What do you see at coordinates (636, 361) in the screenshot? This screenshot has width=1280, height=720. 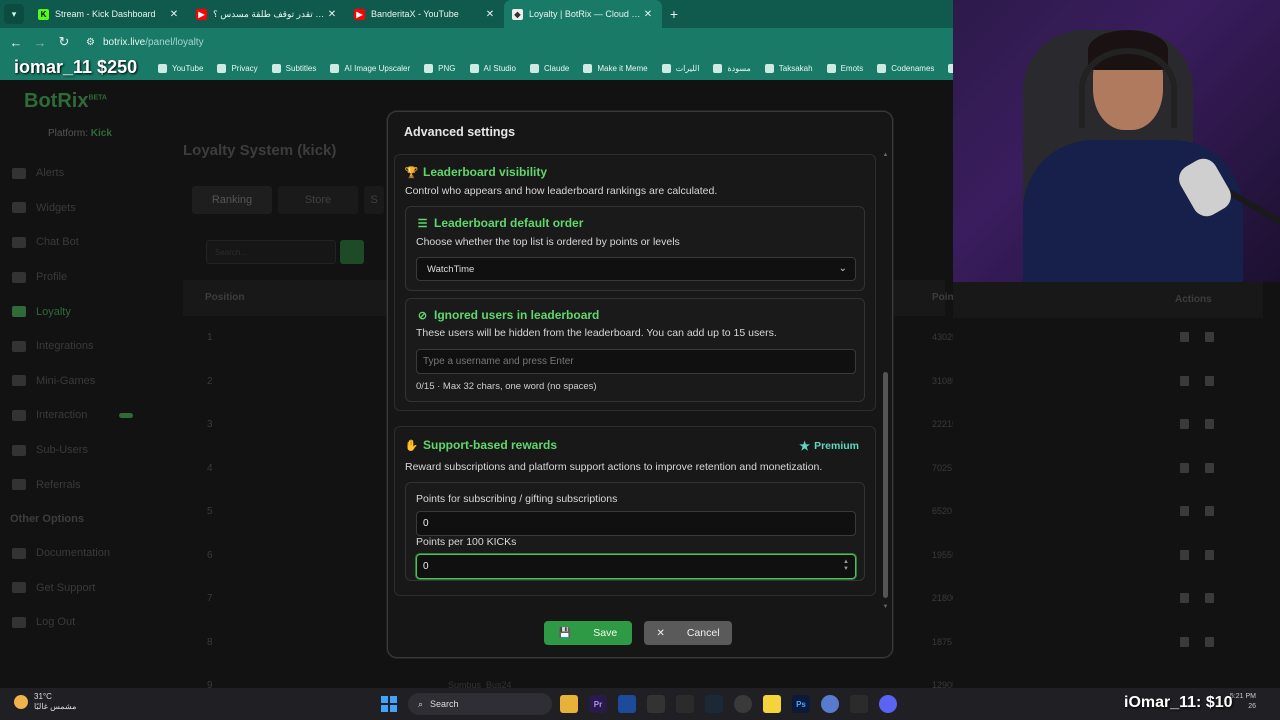 I see `ignored-username-input: Type a username and press Enter` at bounding box center [636, 361].